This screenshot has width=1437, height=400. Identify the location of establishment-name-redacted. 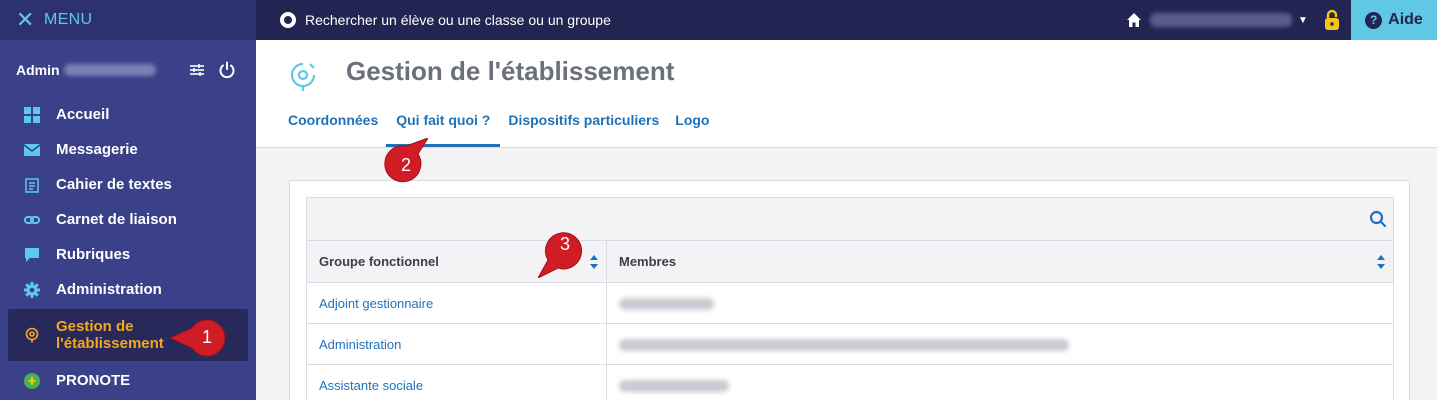
(1221, 20).